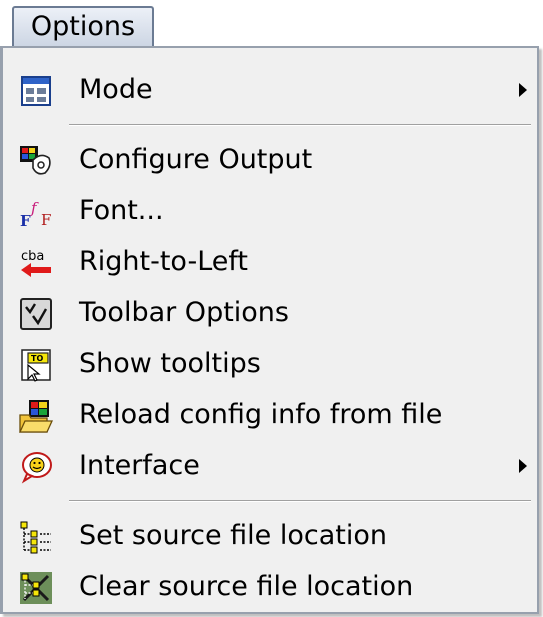 This screenshot has height=617, width=543. I want to click on menu-item-label: Interface, so click(139, 465).